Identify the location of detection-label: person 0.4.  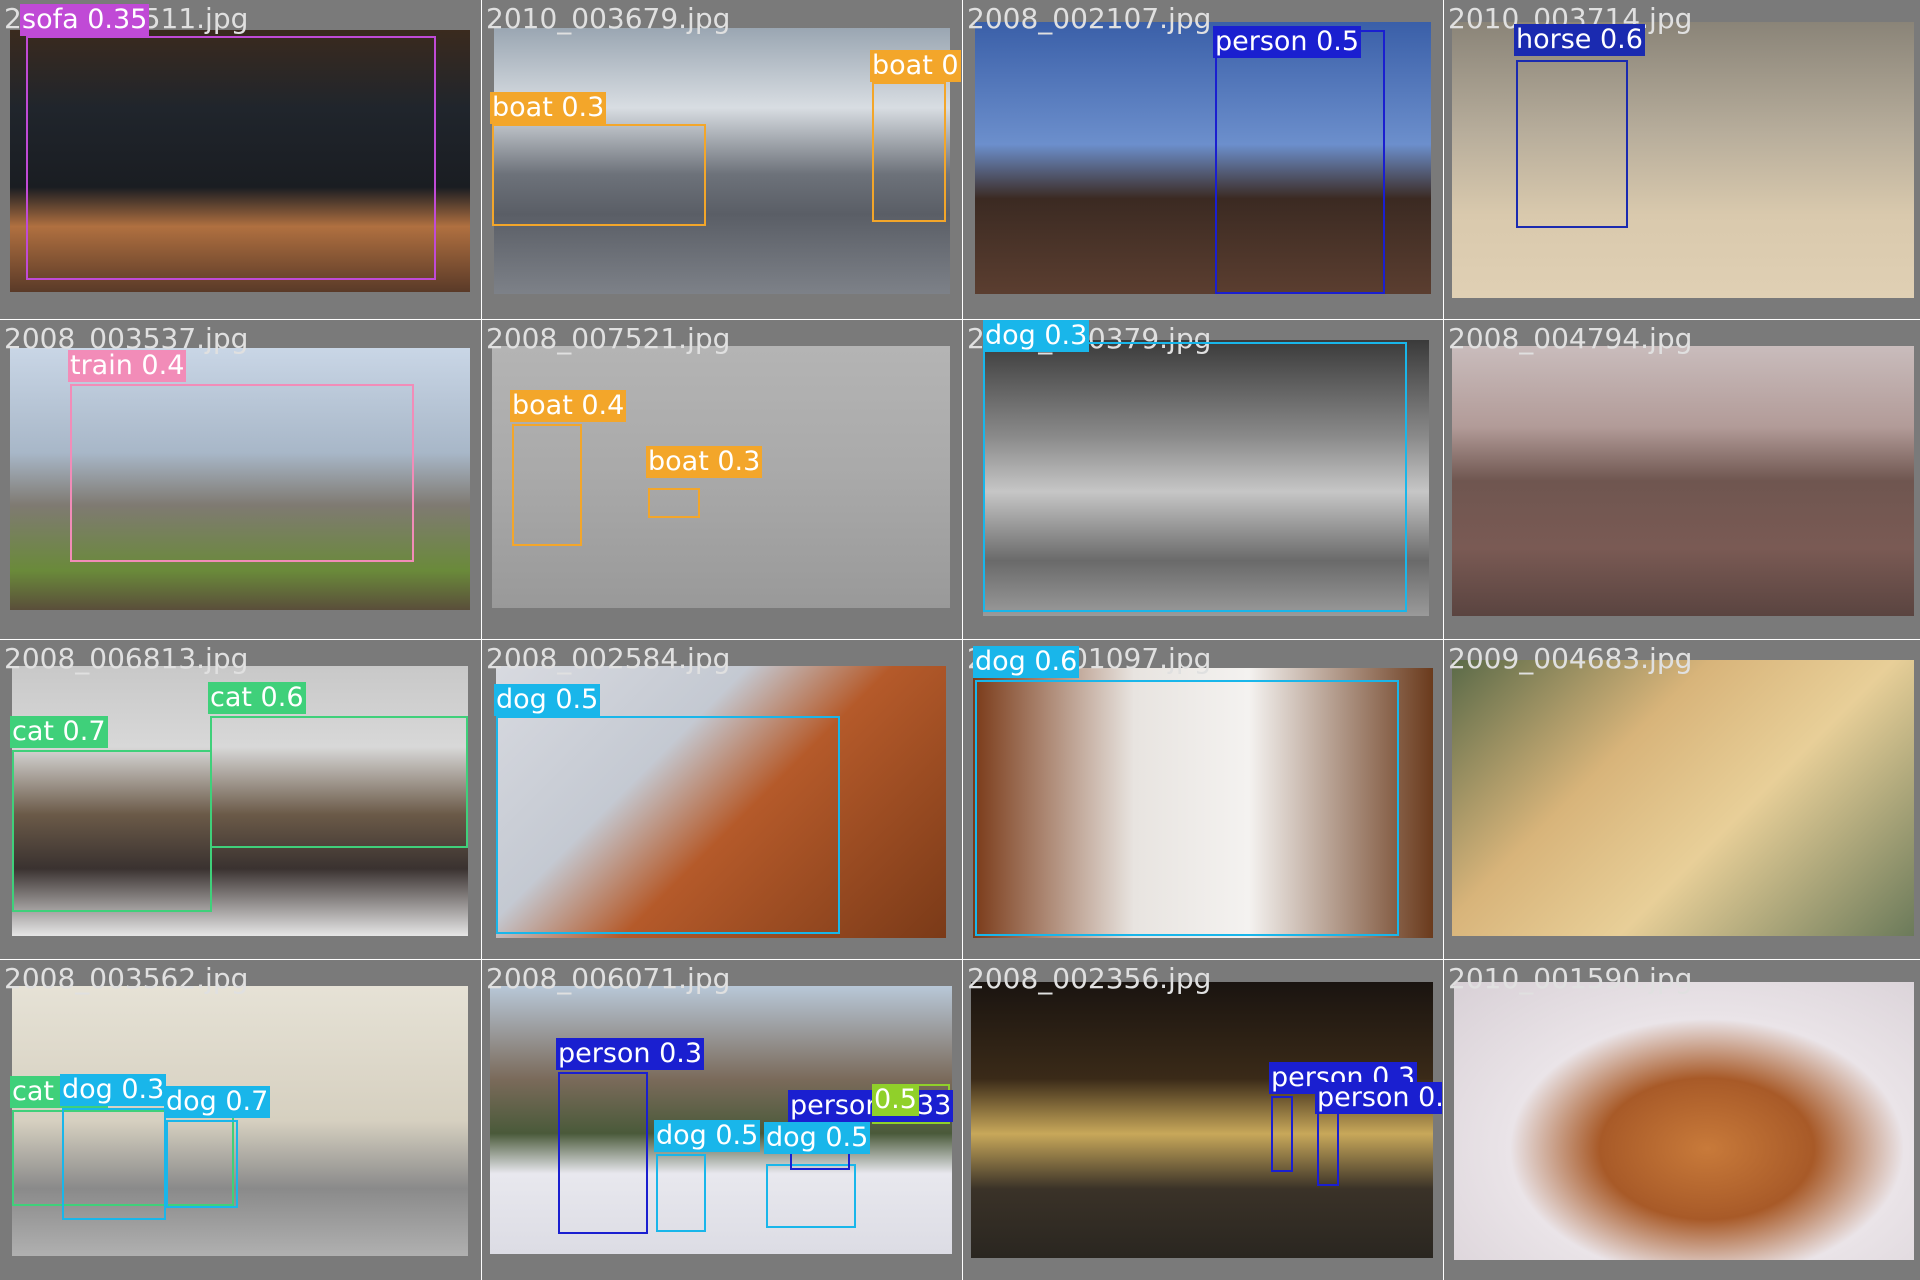
(1378, 1098).